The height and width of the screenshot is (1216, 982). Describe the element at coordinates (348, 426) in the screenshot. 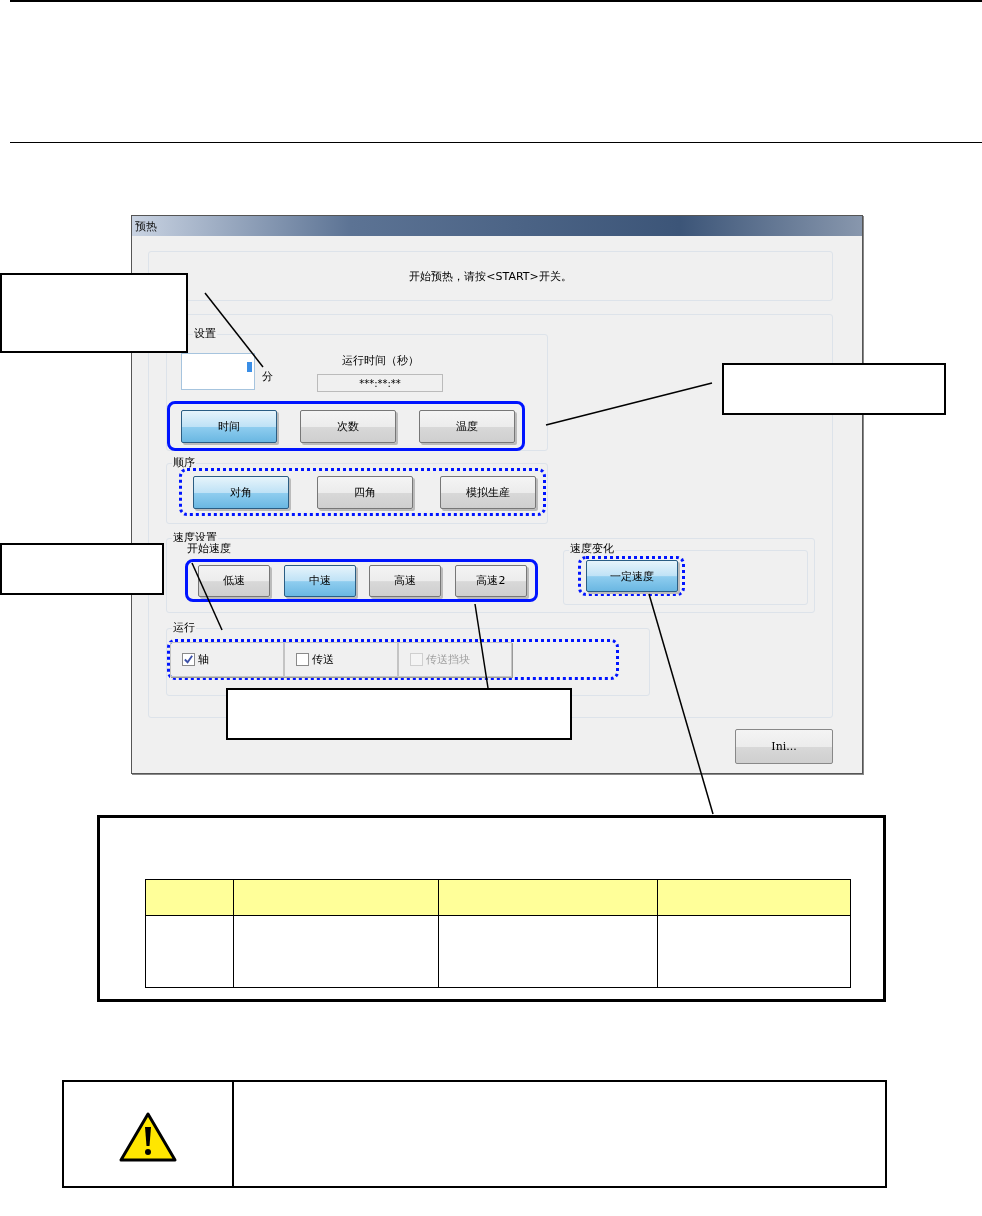

I see `mode-button: 次数` at that location.